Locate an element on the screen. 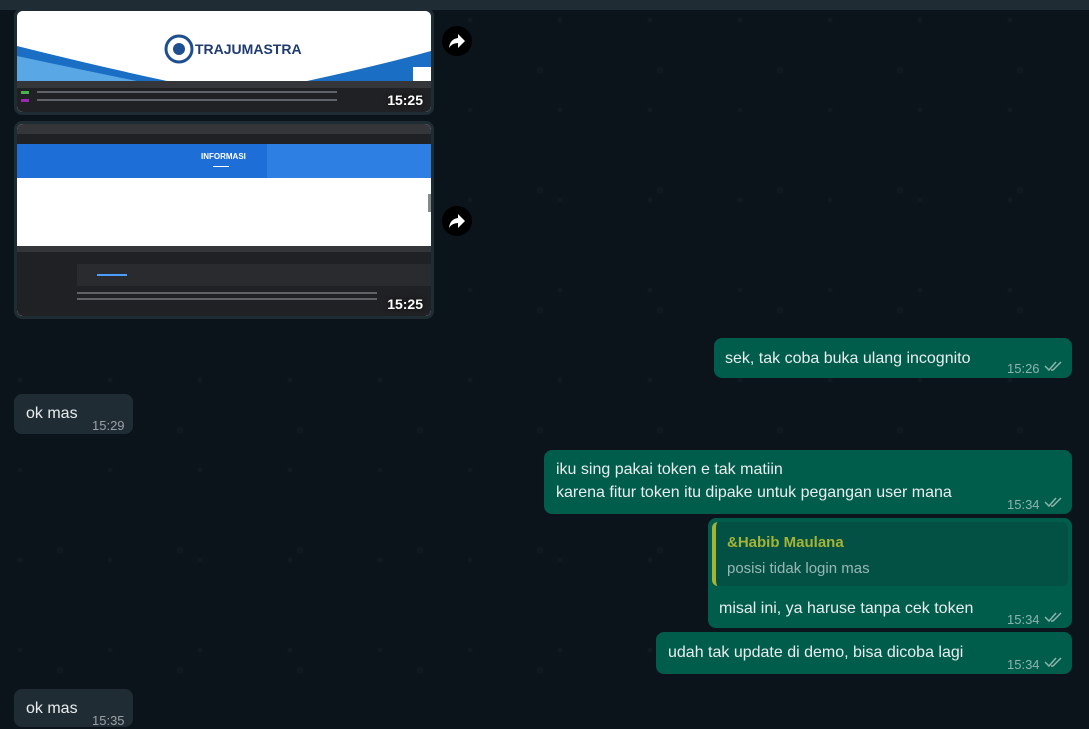 This screenshot has width=1089, height=729. image-message-2: INFORMASI 15:25 is located at coordinates (224, 220).